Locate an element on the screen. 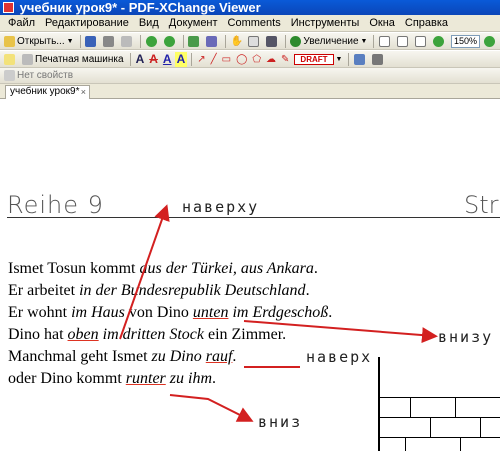  hand-icon: ✋ is located at coordinates (236, 41).